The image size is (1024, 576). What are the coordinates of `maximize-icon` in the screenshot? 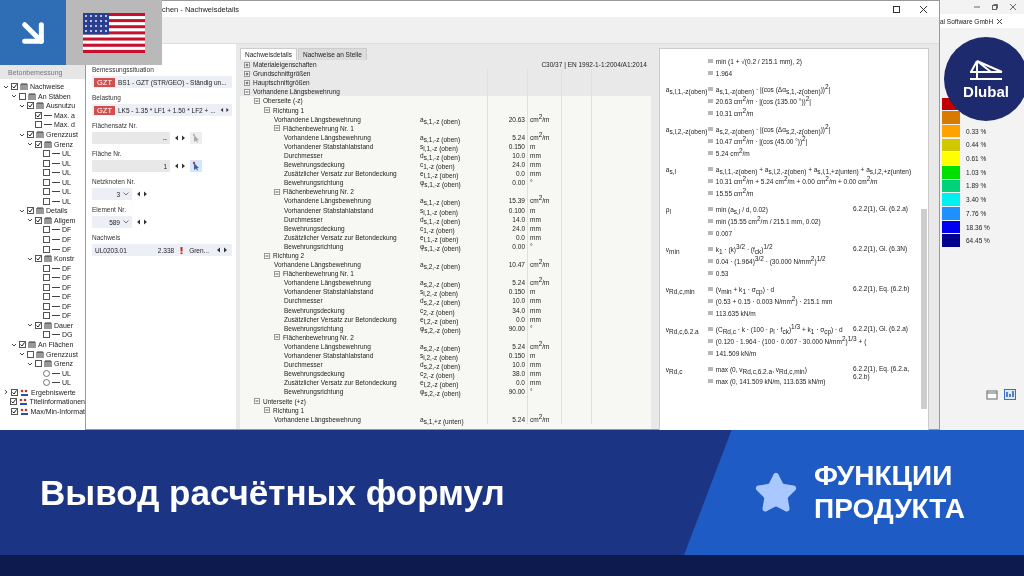 It's located at (896, 9).